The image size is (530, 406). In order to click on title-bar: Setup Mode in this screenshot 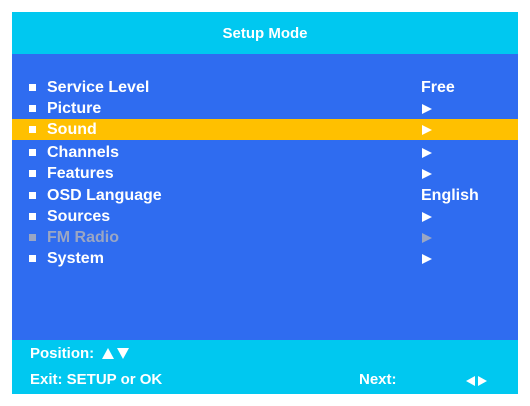, I will do `click(265, 33)`.